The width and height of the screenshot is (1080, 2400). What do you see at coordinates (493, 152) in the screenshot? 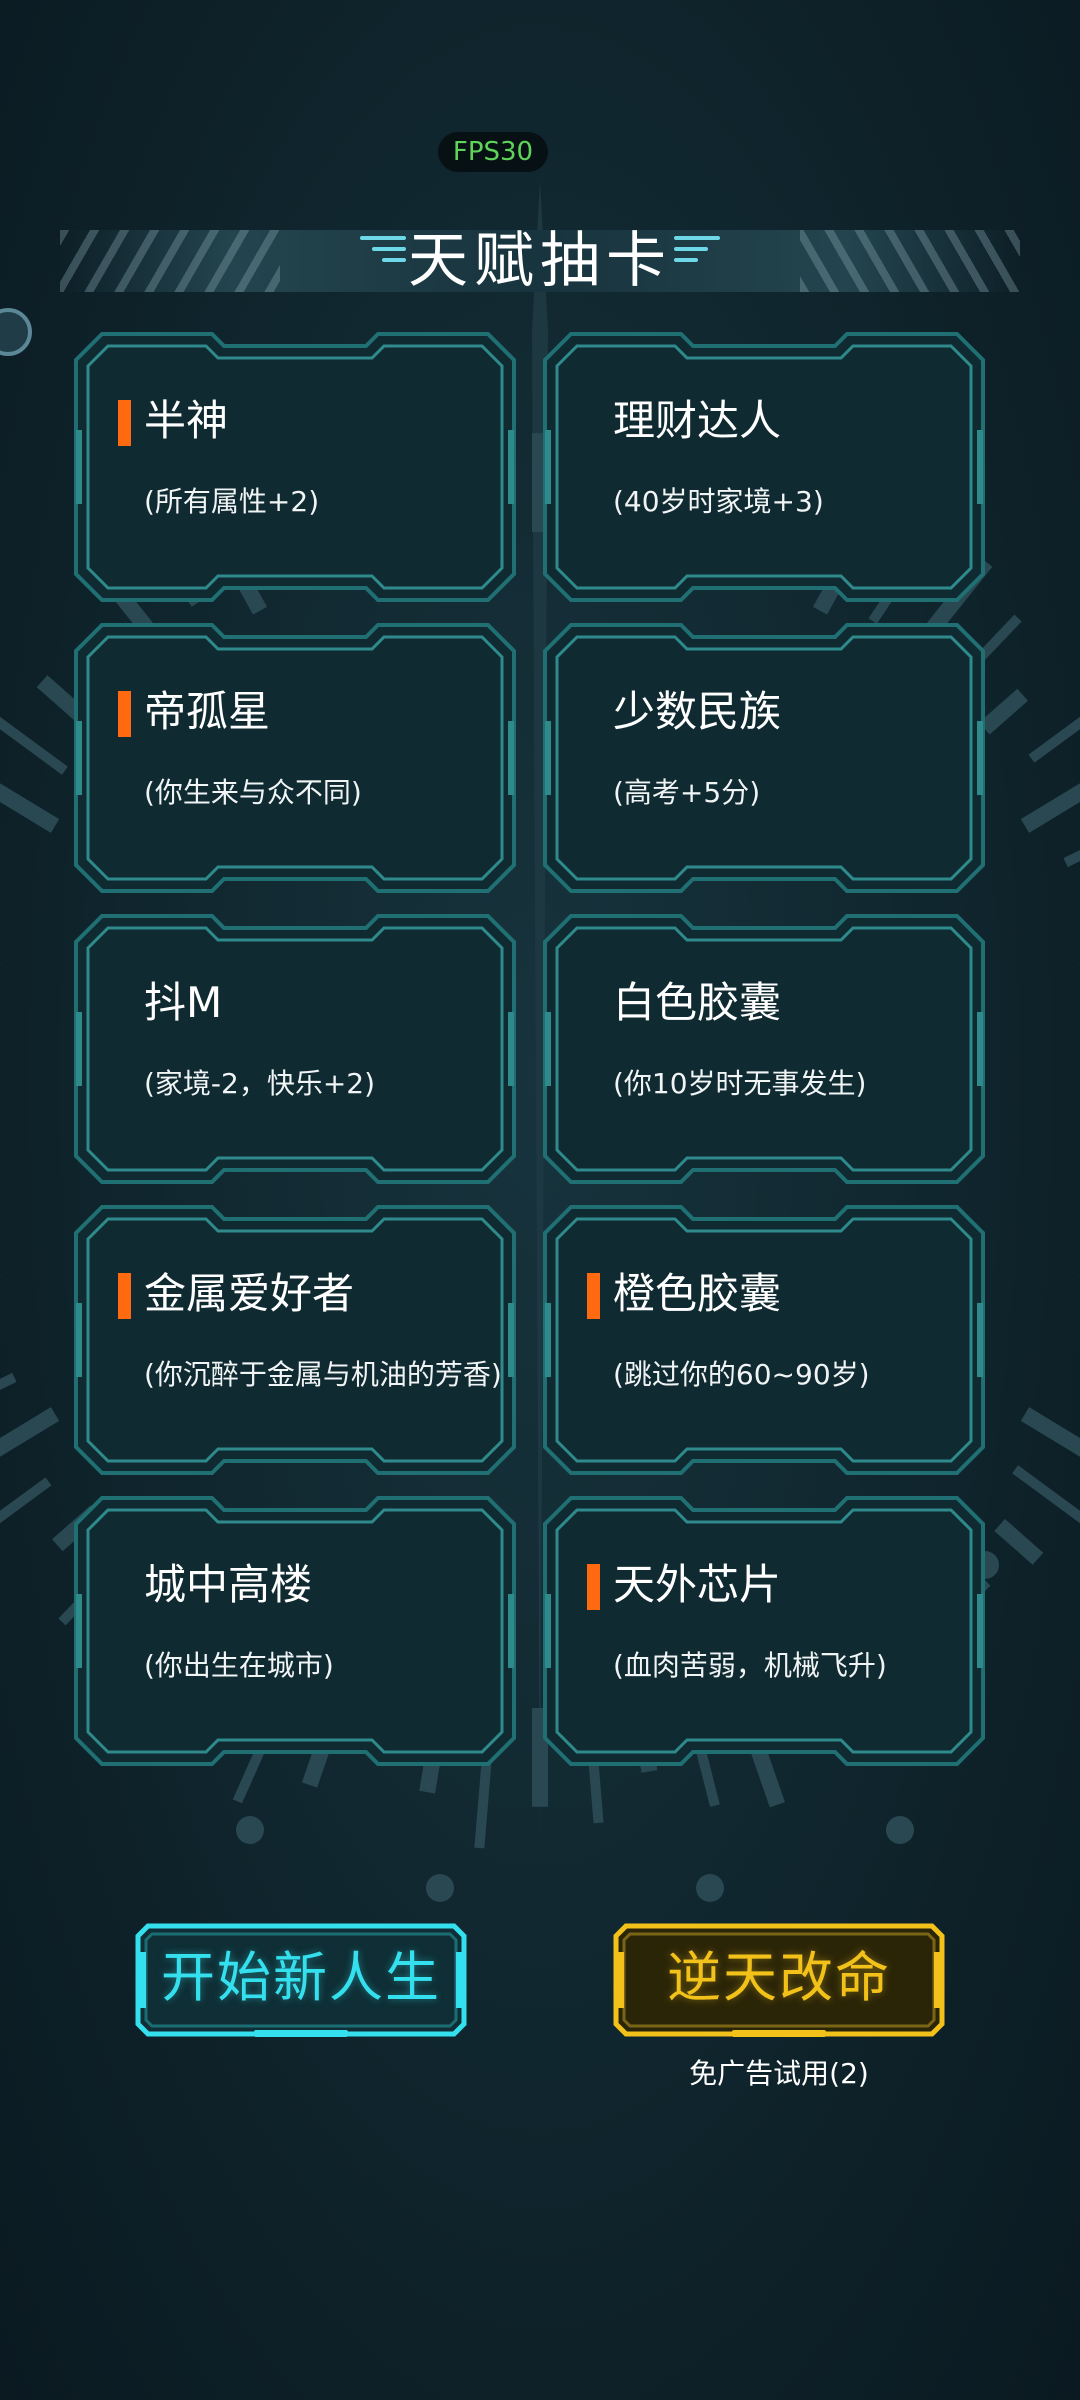
I see `fps-counter: FPS30` at bounding box center [493, 152].